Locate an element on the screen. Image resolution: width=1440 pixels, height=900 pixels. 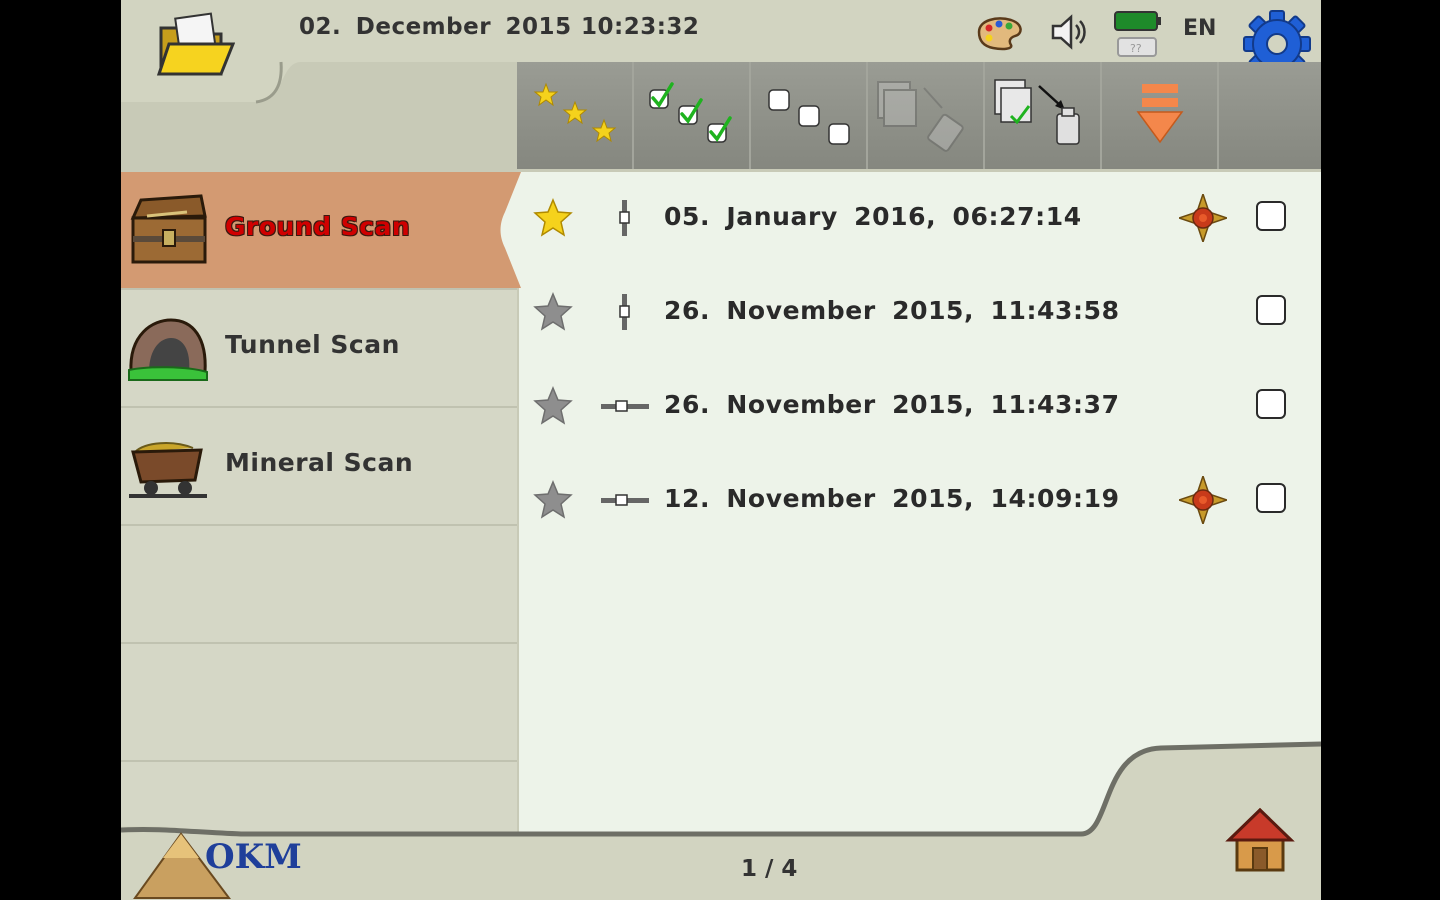
svg-text: OKM is located at coordinates (253, 857).